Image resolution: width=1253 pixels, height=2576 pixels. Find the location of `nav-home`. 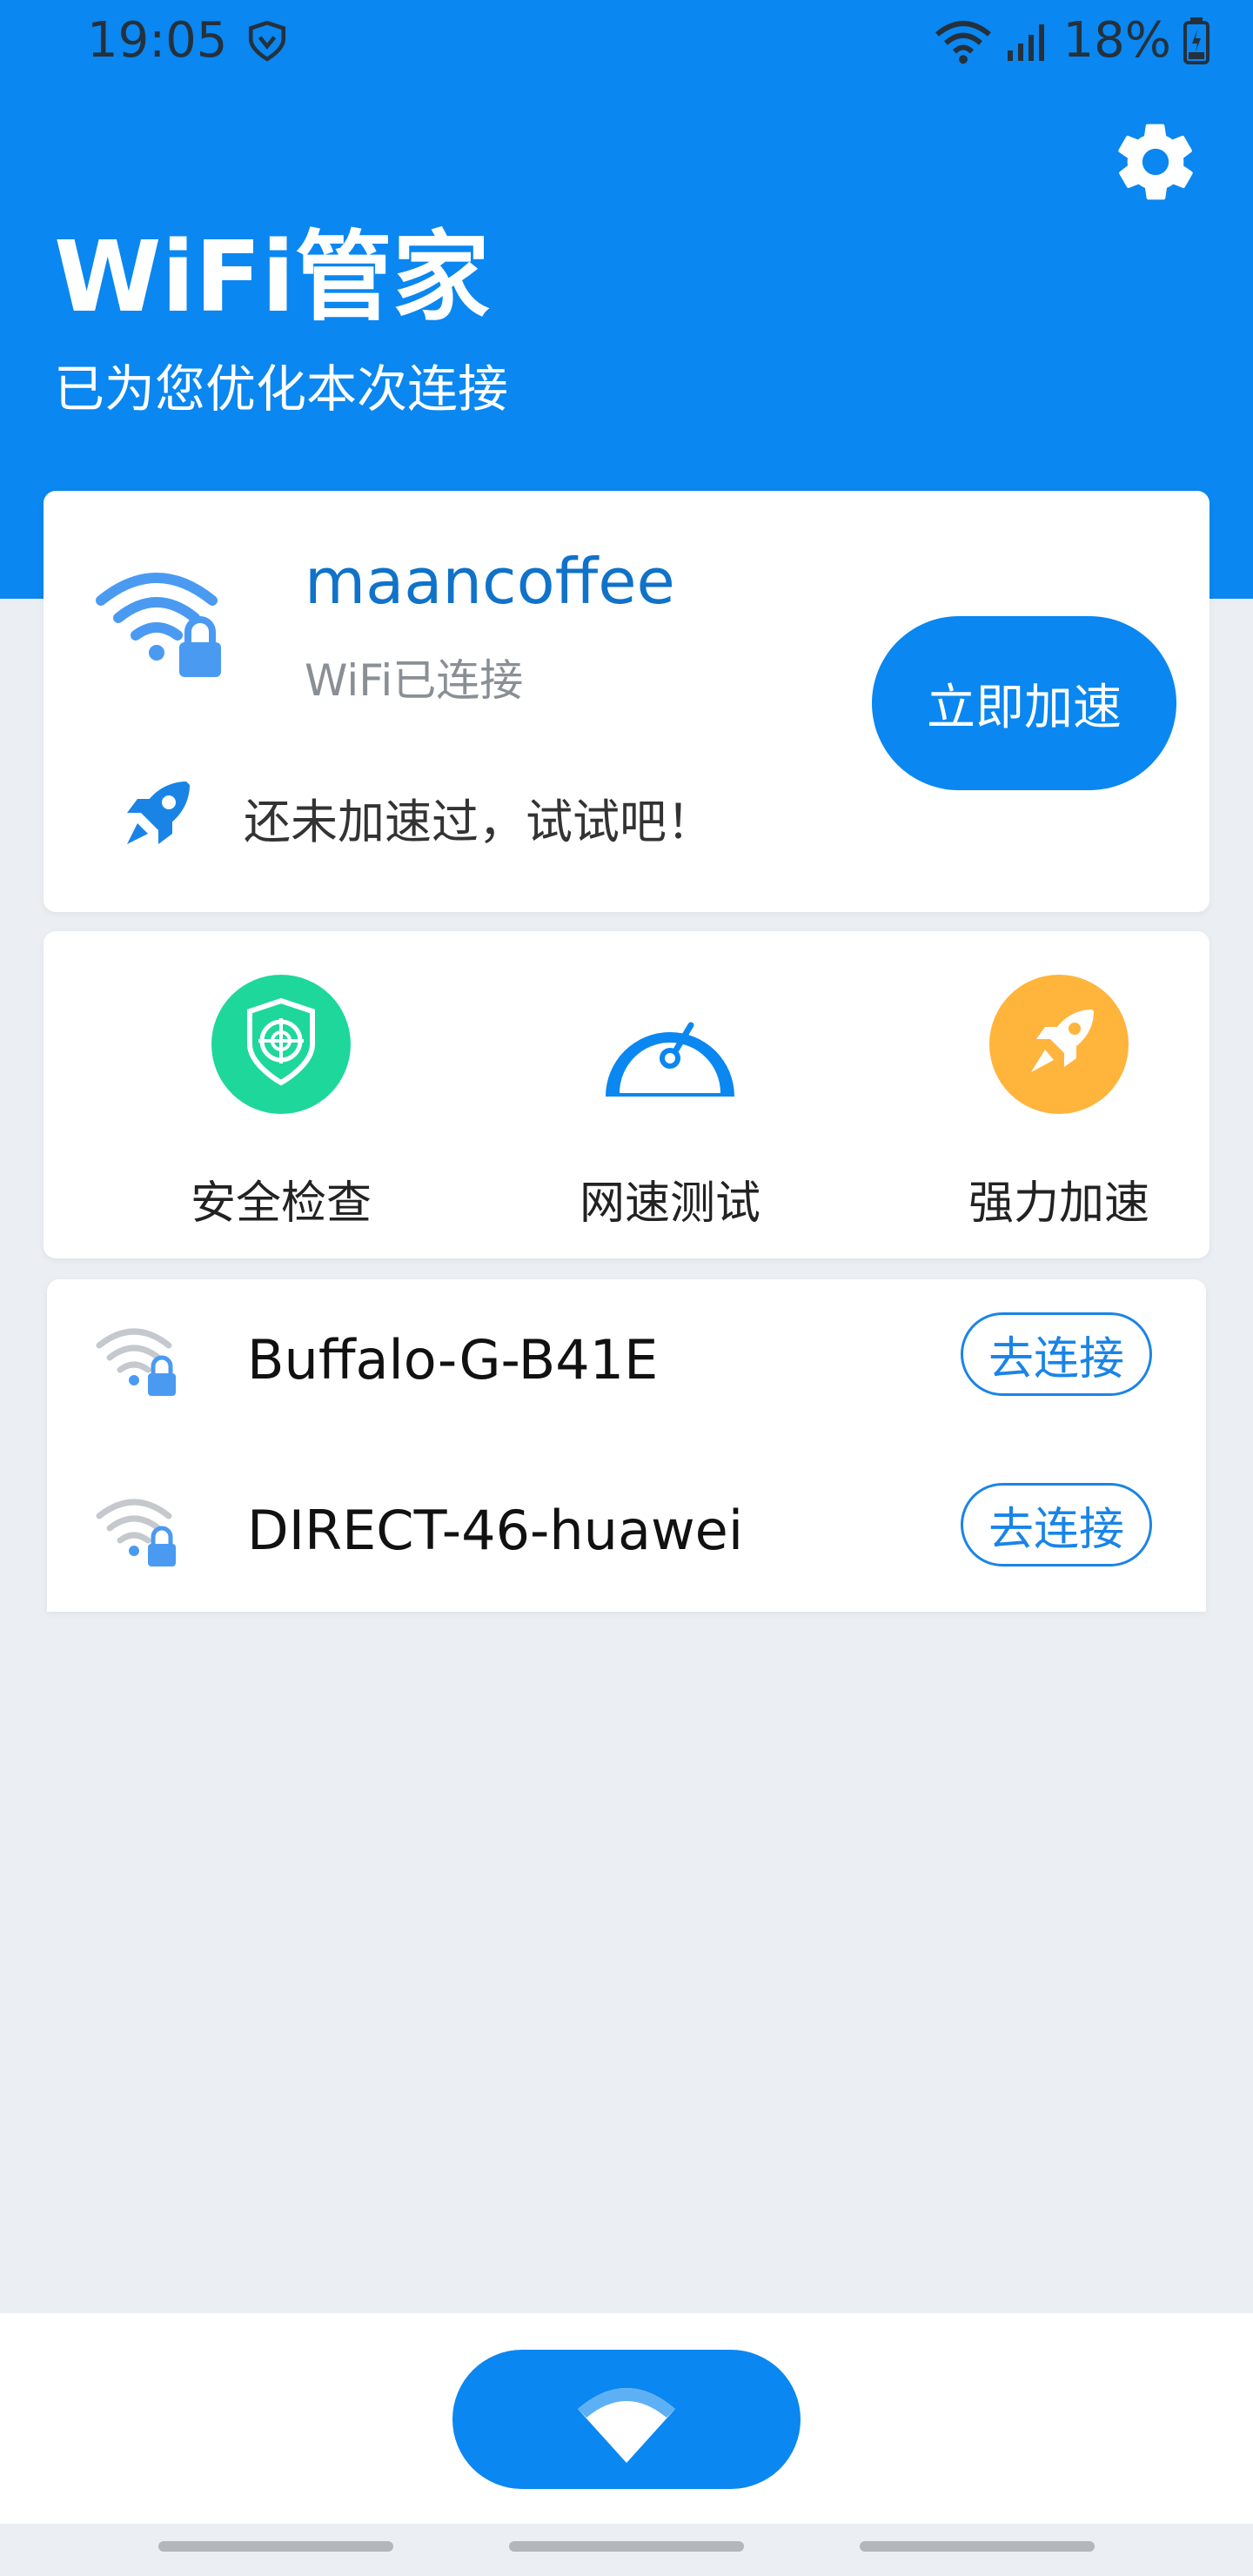

nav-home is located at coordinates (626, 2547).